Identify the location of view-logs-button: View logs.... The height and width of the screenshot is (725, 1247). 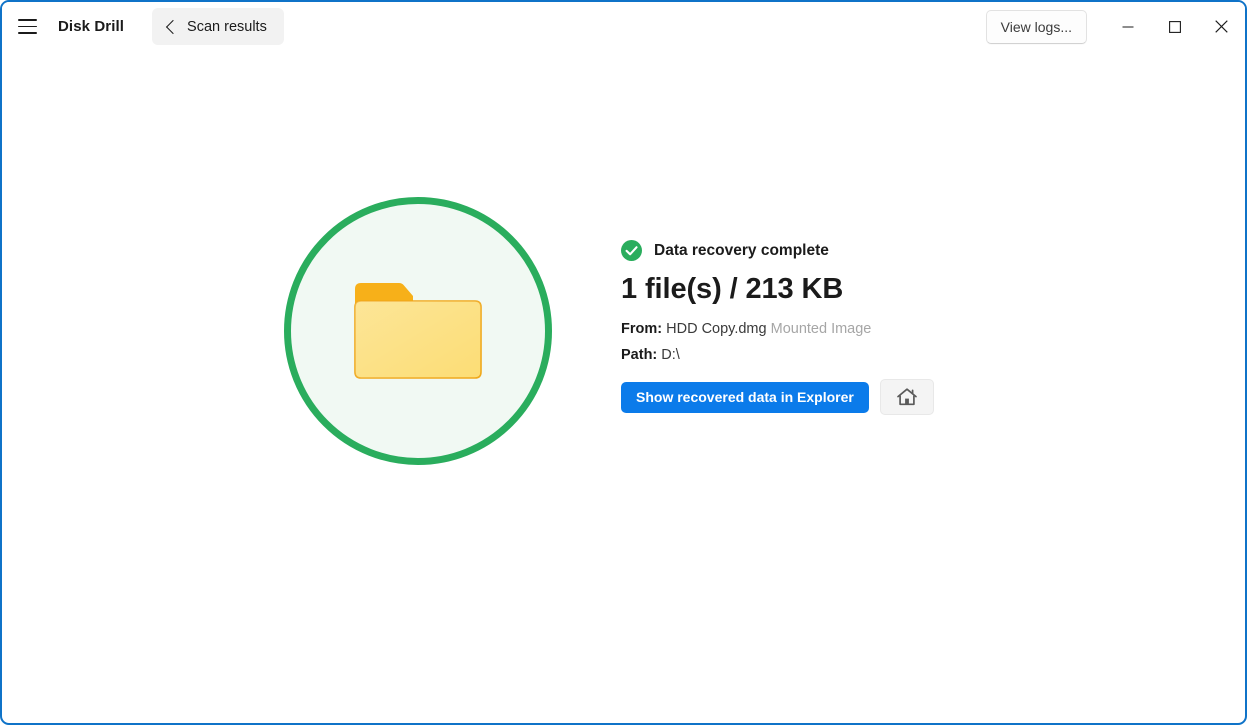
(1036, 26).